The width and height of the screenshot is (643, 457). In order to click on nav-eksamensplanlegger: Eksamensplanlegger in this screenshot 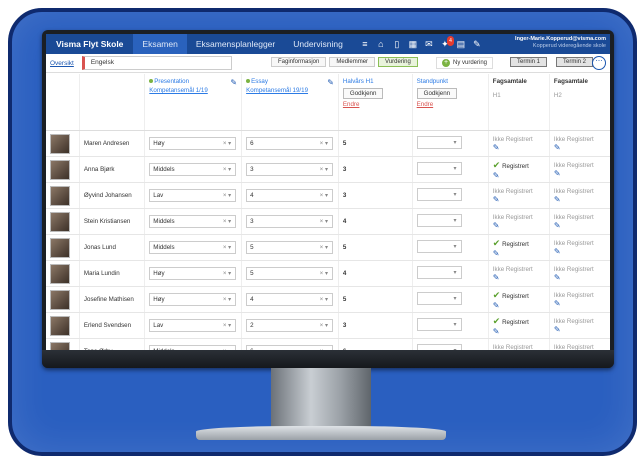, I will do `click(235, 44)`.